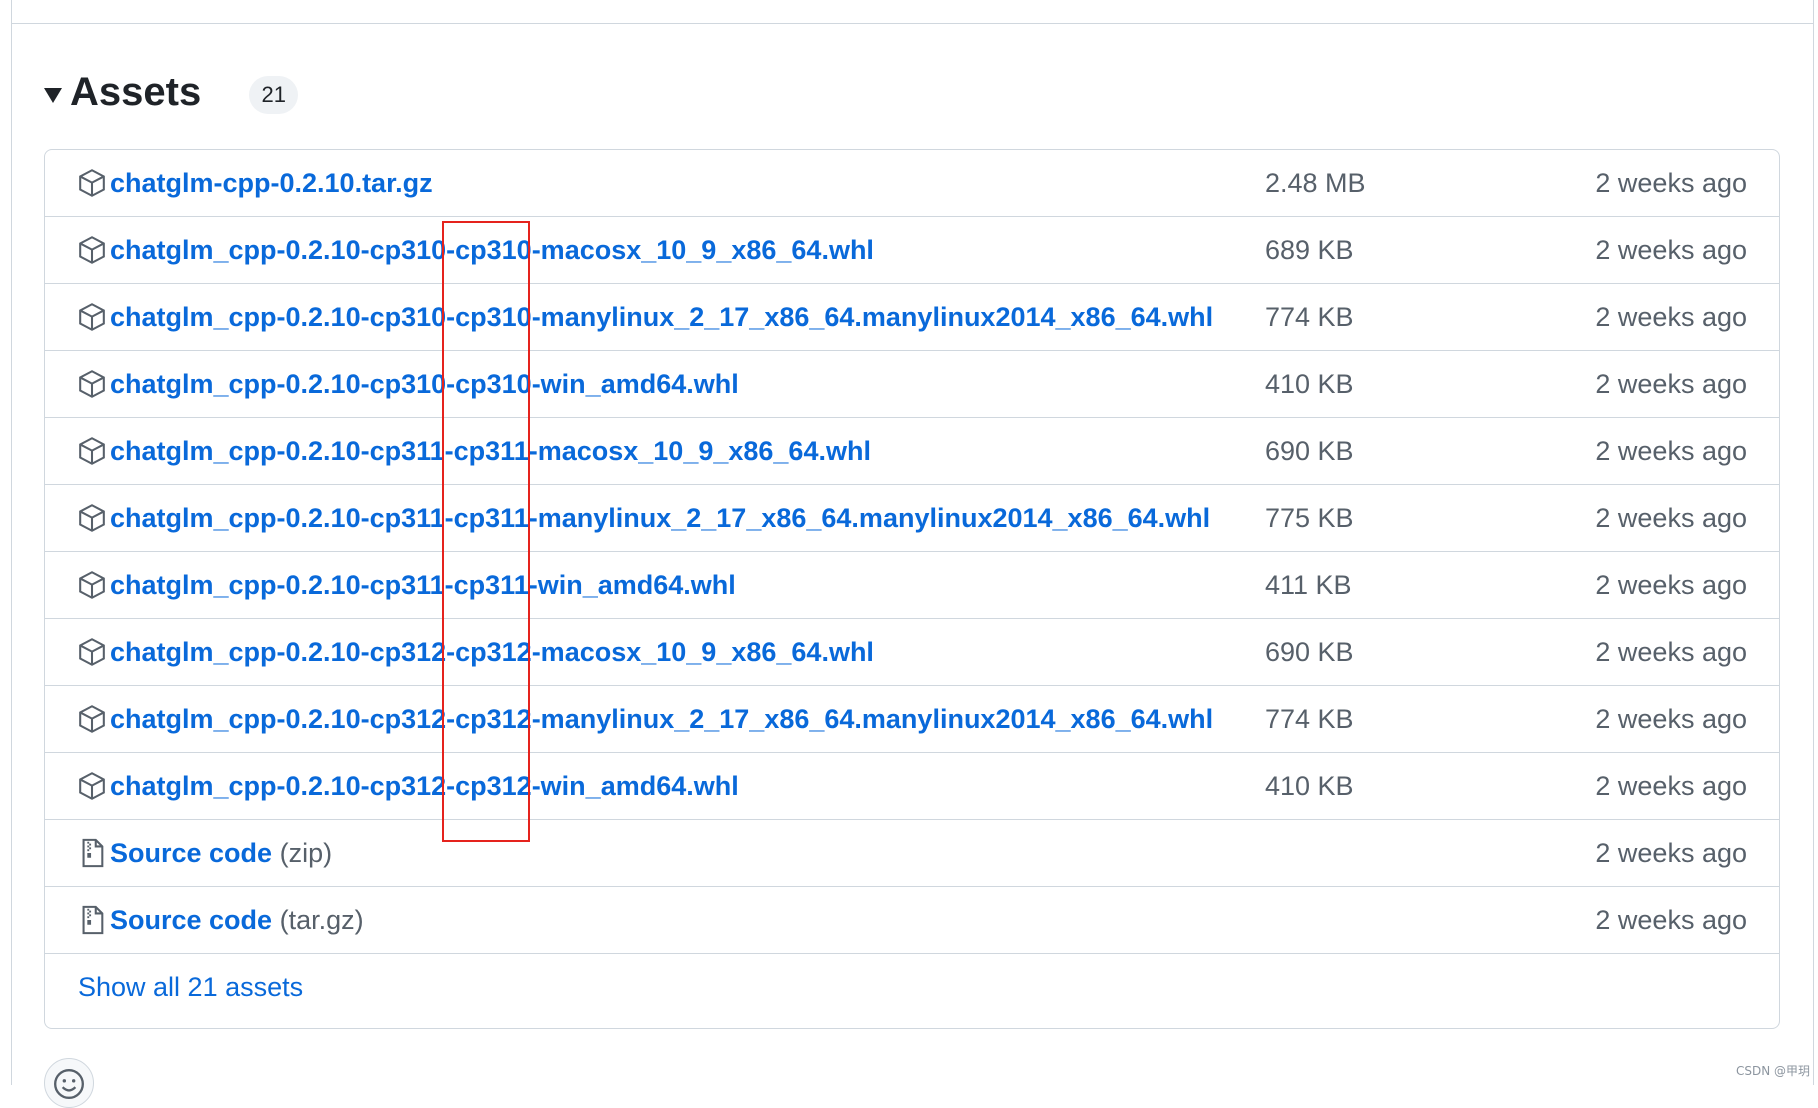 The height and width of the screenshot is (1108, 1818). I want to click on show-all-assets-link: Show all 21 assets, so click(190, 987).